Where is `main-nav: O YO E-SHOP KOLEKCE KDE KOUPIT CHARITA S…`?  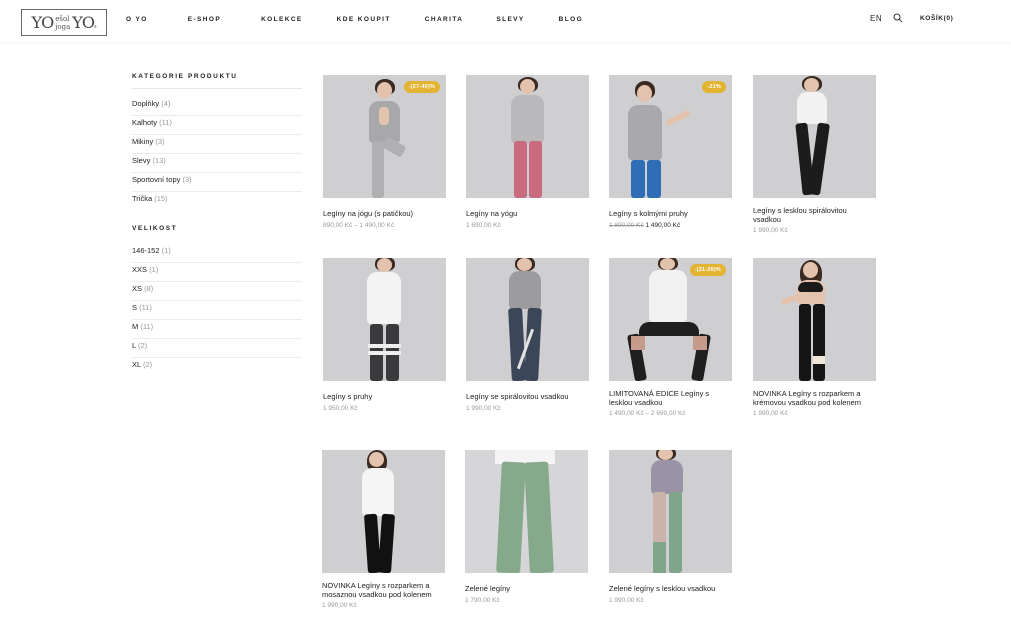 main-nav: O YO E-SHOP KOLEKCE KDE KOUPIT CHARITA S… is located at coordinates (354, 19).